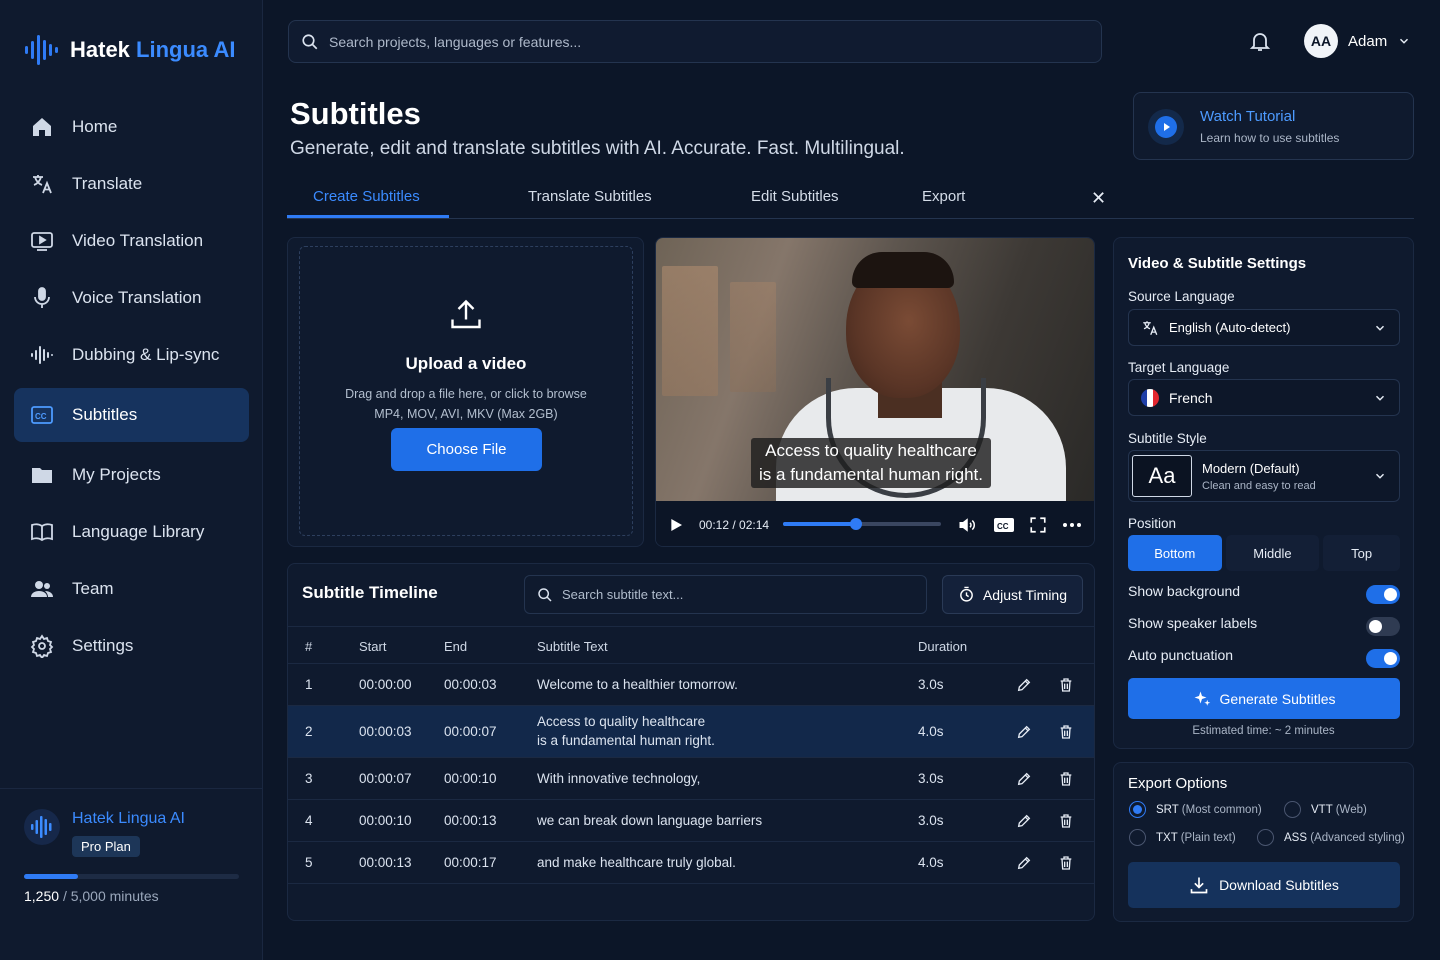 The height and width of the screenshot is (960, 1440). What do you see at coordinates (41, 416) in the screenshot?
I see `svg-text: CC` at bounding box center [41, 416].